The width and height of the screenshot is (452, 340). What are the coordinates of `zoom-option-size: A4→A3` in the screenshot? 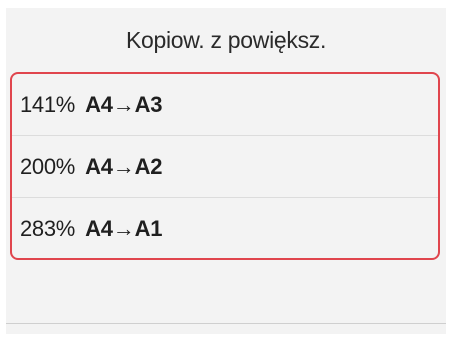 It's located at (124, 104).